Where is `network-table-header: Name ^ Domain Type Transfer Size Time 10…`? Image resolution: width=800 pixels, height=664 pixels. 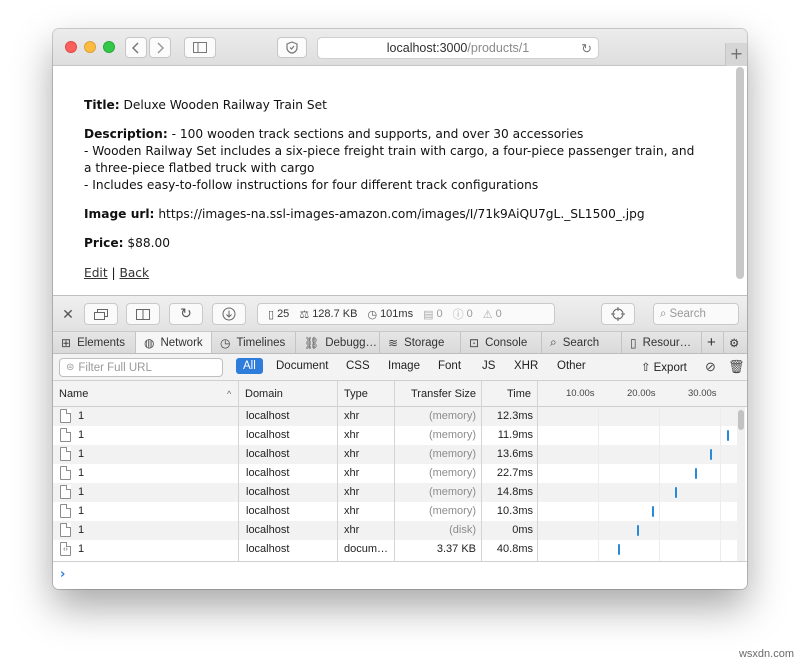 network-table-header: Name ^ Domain Type Transfer Size Time 10… is located at coordinates (400, 394).